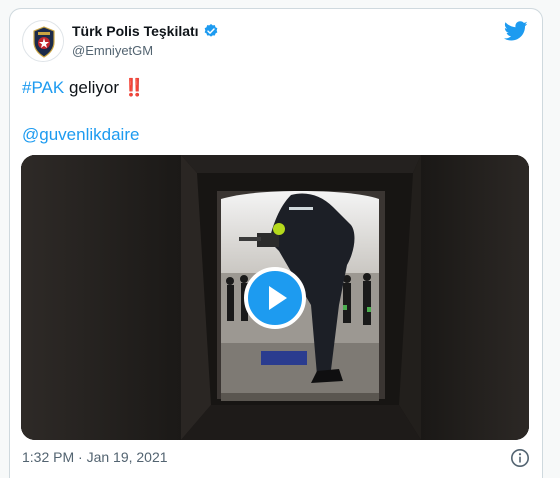 The height and width of the screenshot is (478, 560). I want to click on police-emblem-icon, so click(43, 41).